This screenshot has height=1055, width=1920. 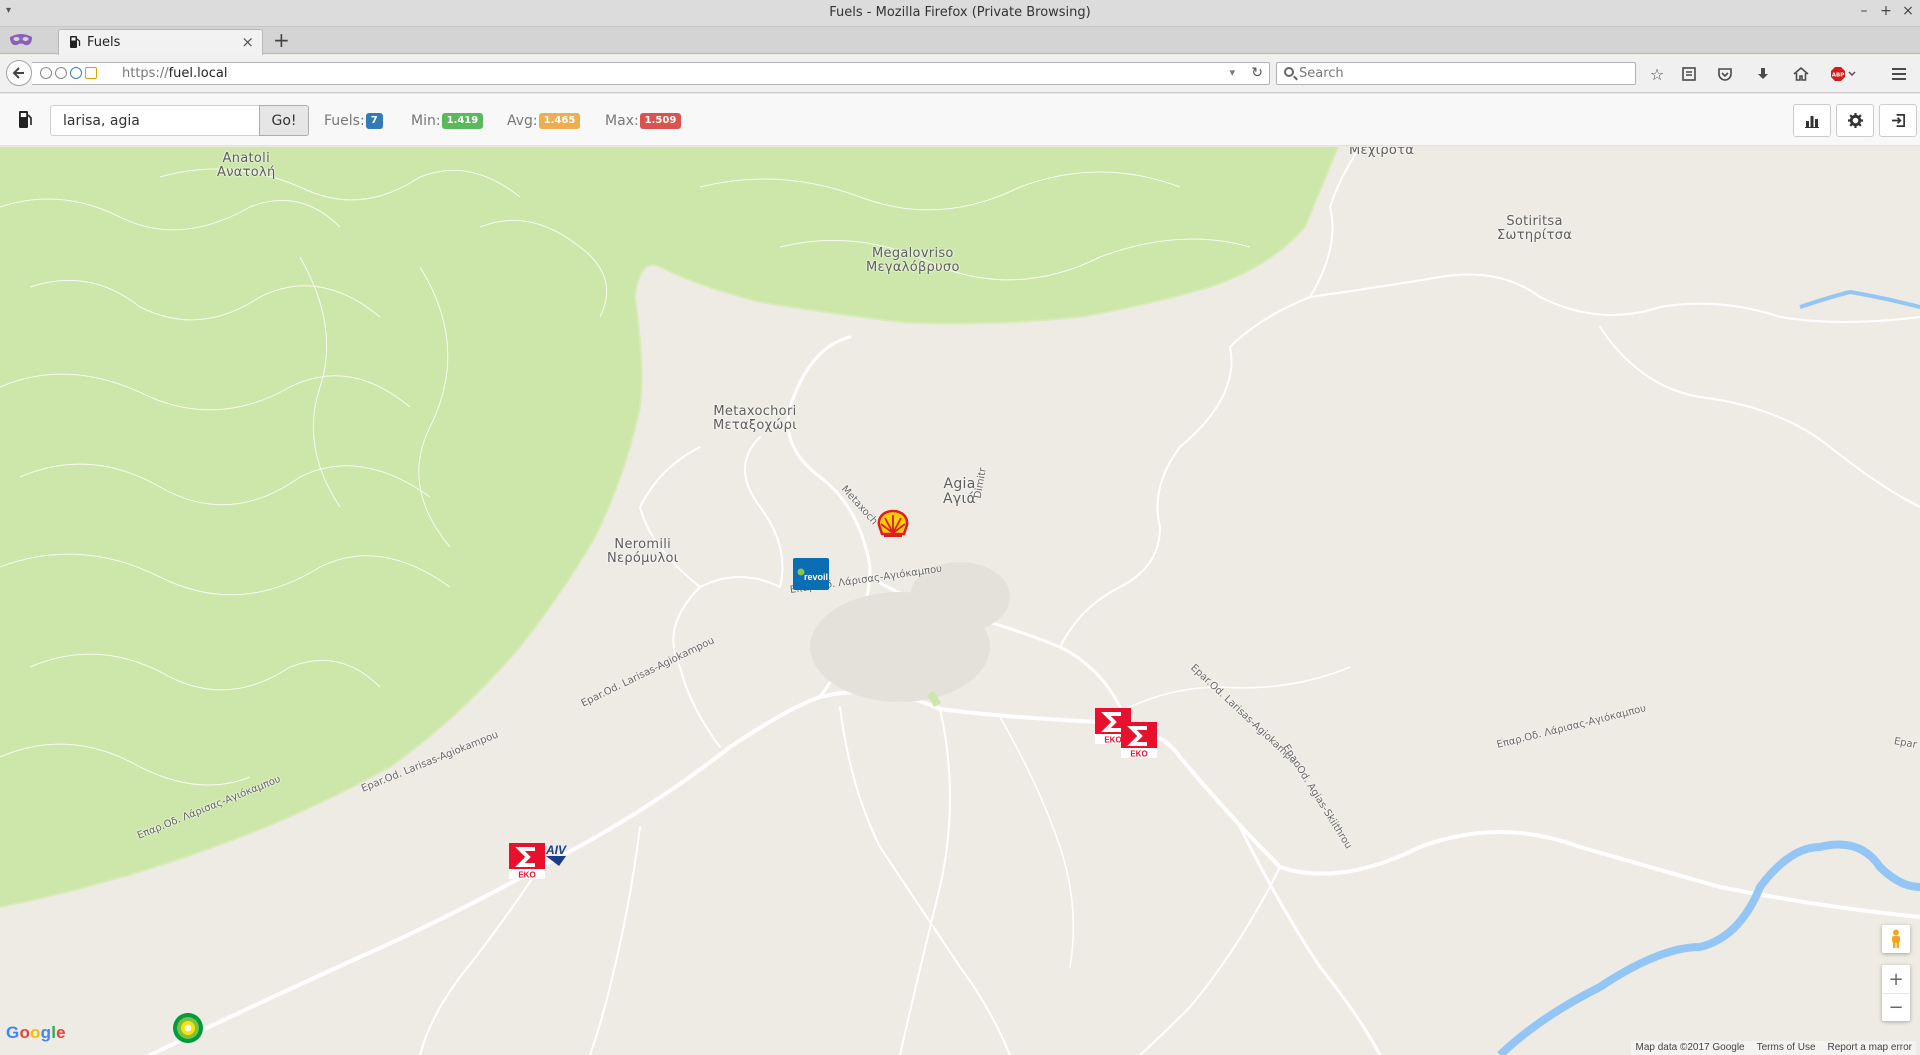 I want to click on revoil-station-marker: revoil, so click(x=811, y=574).